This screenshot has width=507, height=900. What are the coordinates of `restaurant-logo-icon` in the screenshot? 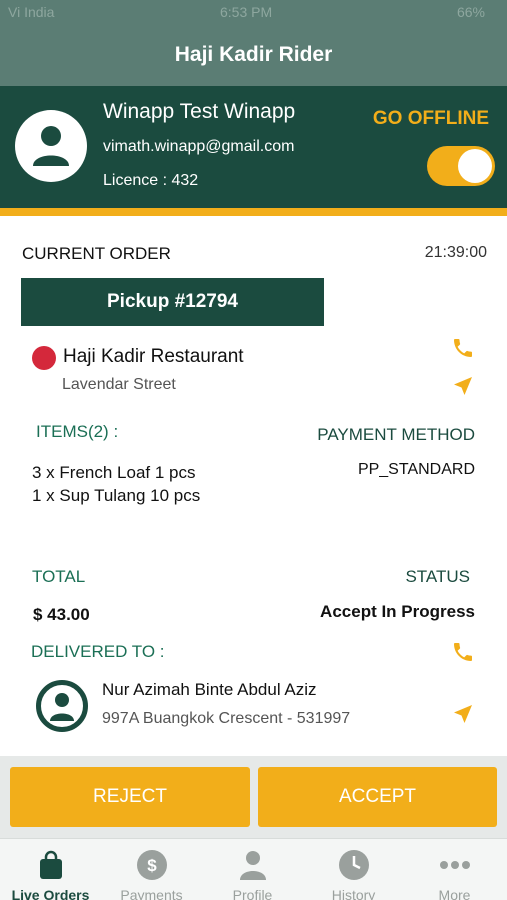 It's located at (44, 358).